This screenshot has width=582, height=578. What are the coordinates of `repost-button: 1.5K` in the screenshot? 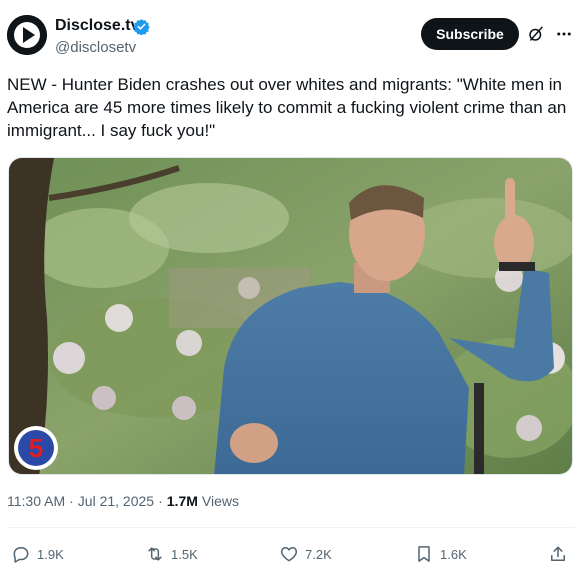 It's located at (171, 554).